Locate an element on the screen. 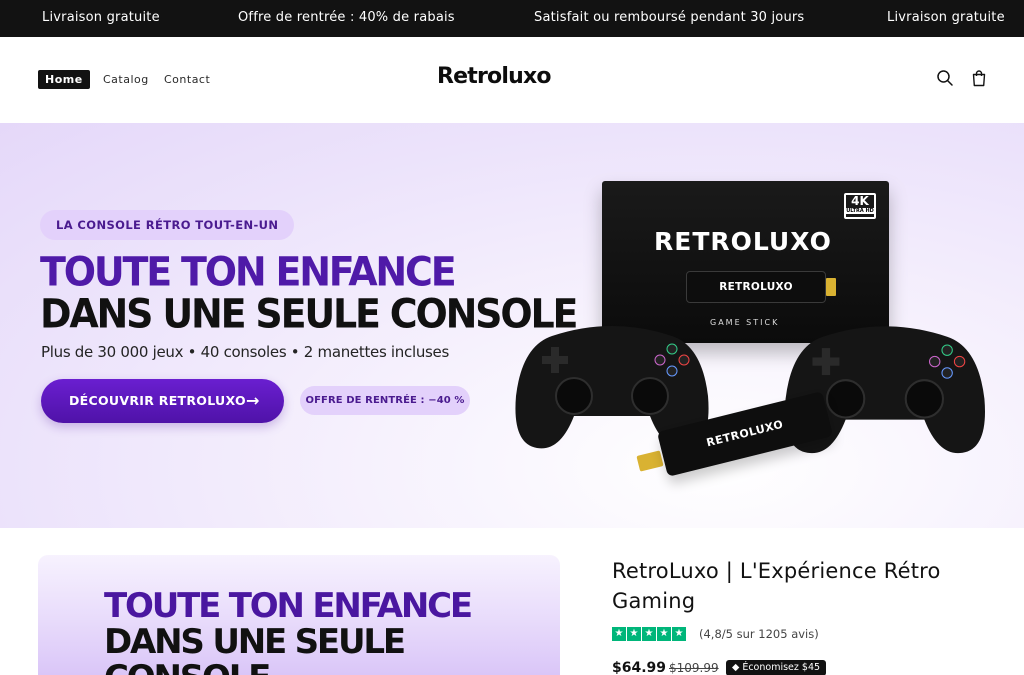 The image size is (1024, 675). box-stick: RETROLUXO is located at coordinates (756, 287).